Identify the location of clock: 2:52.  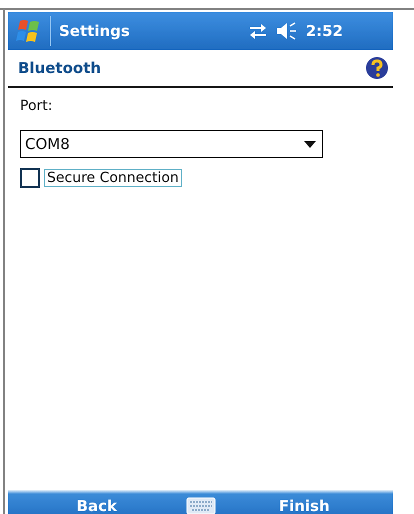
(324, 31).